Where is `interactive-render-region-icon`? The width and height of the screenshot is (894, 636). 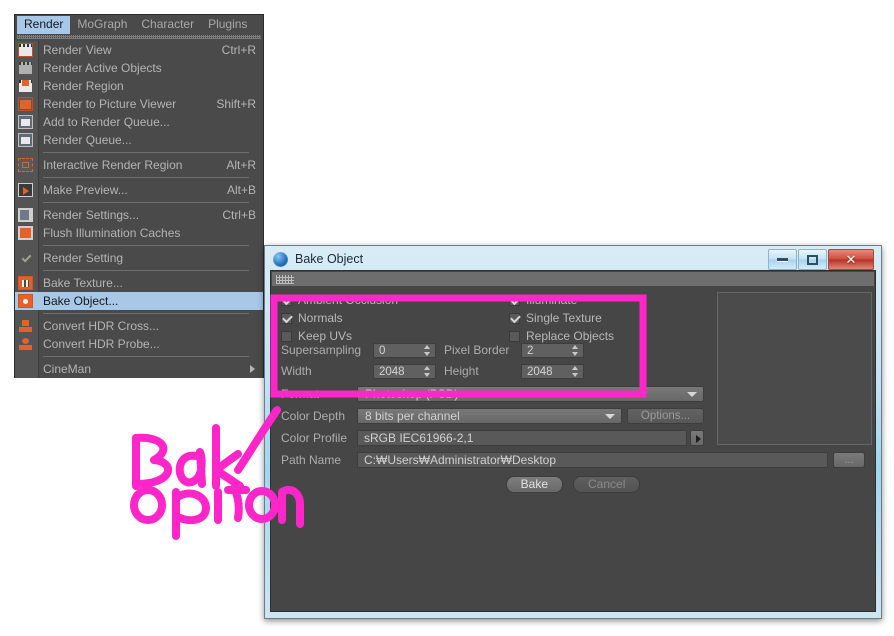
interactive-render-region-icon is located at coordinates (25, 165).